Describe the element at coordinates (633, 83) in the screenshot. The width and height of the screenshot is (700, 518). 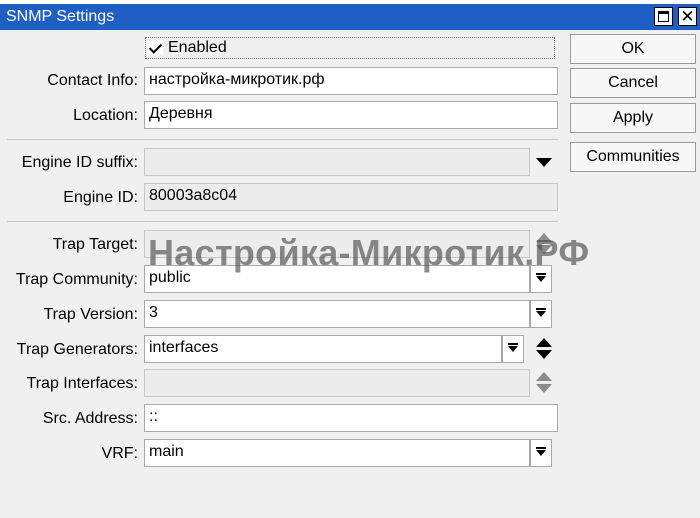
I see `cancel-button: Cancel` at that location.